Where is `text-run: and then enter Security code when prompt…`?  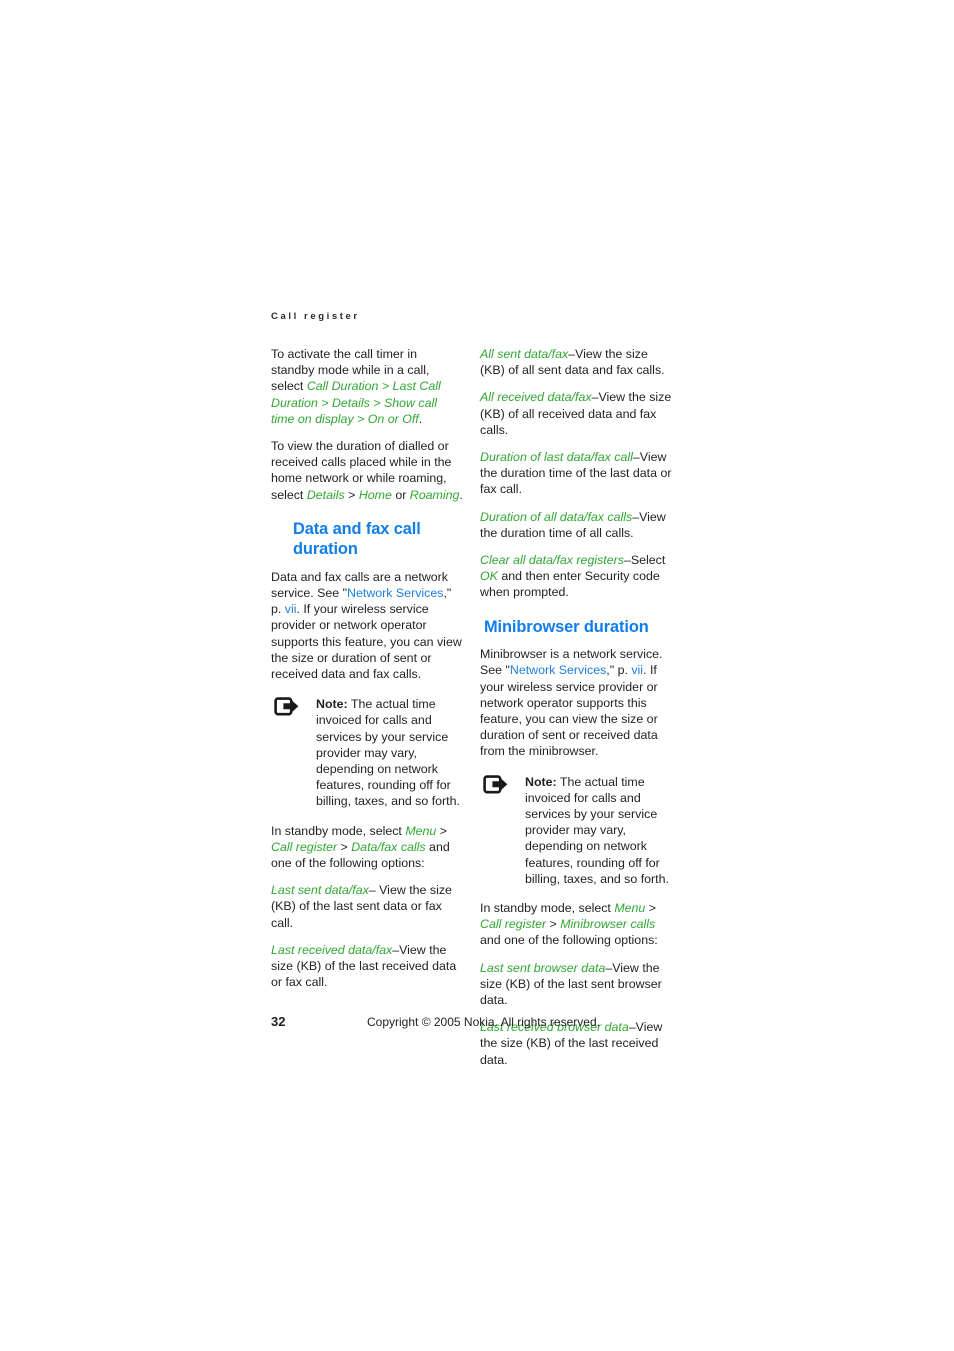 text-run: and then enter Security code when prompt… is located at coordinates (570, 584).